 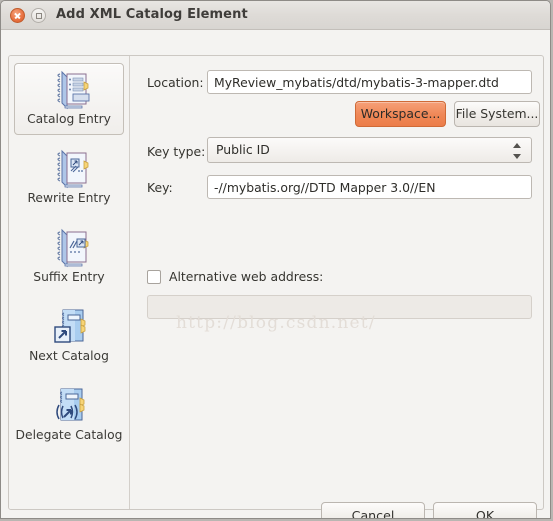 I want to click on location-input, so click(x=369, y=82).